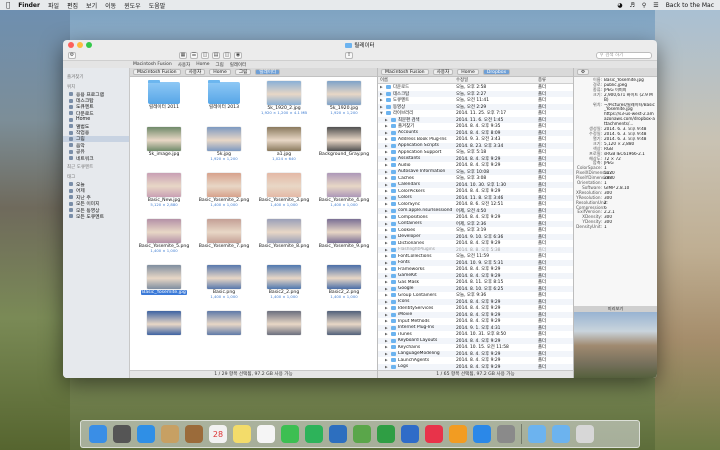 Image resolution: width=720 pixels, height=450 pixels. What do you see at coordinates (475, 262) in the screenshot?
I see `list-row: ▶ Fonts 2014. 10. 9. 오후 5:31 폴더` at bounding box center [475, 262].